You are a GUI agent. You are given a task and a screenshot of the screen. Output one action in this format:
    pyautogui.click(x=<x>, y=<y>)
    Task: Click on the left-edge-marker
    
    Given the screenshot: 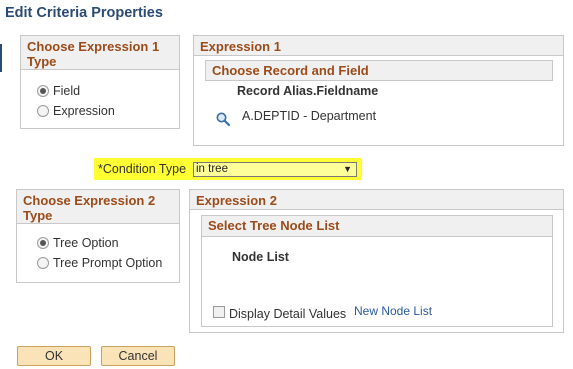 What is the action you would take?
    pyautogui.click(x=1, y=58)
    